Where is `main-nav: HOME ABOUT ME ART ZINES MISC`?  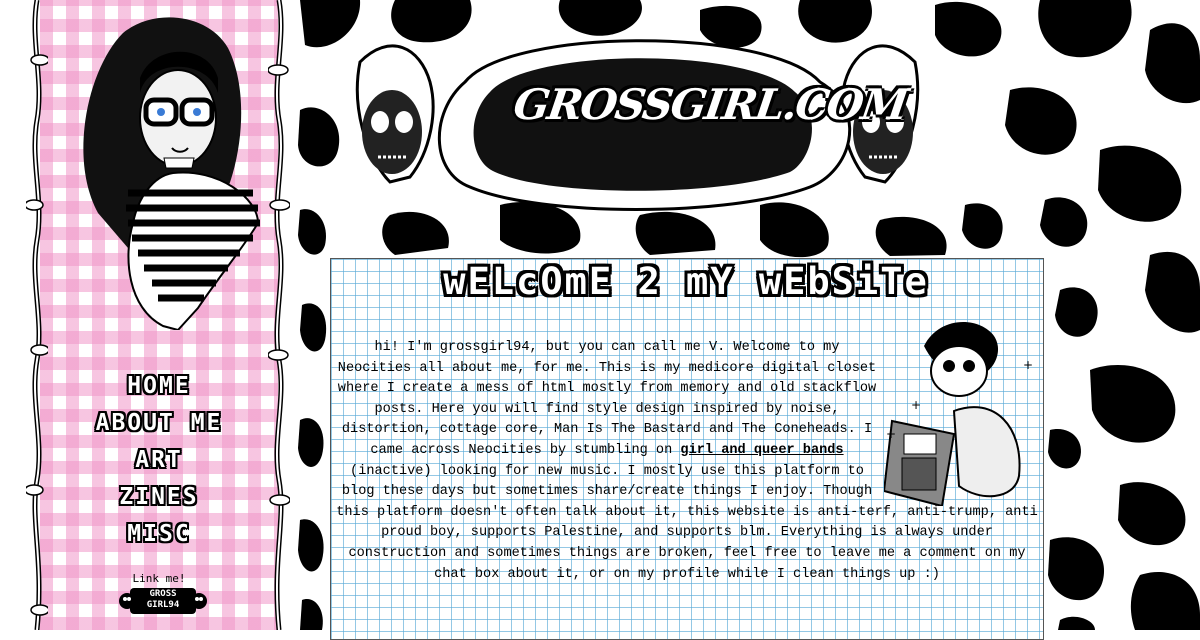 main-nav: HOME ABOUT ME ART ZINES MISC is located at coordinates (159, 460).